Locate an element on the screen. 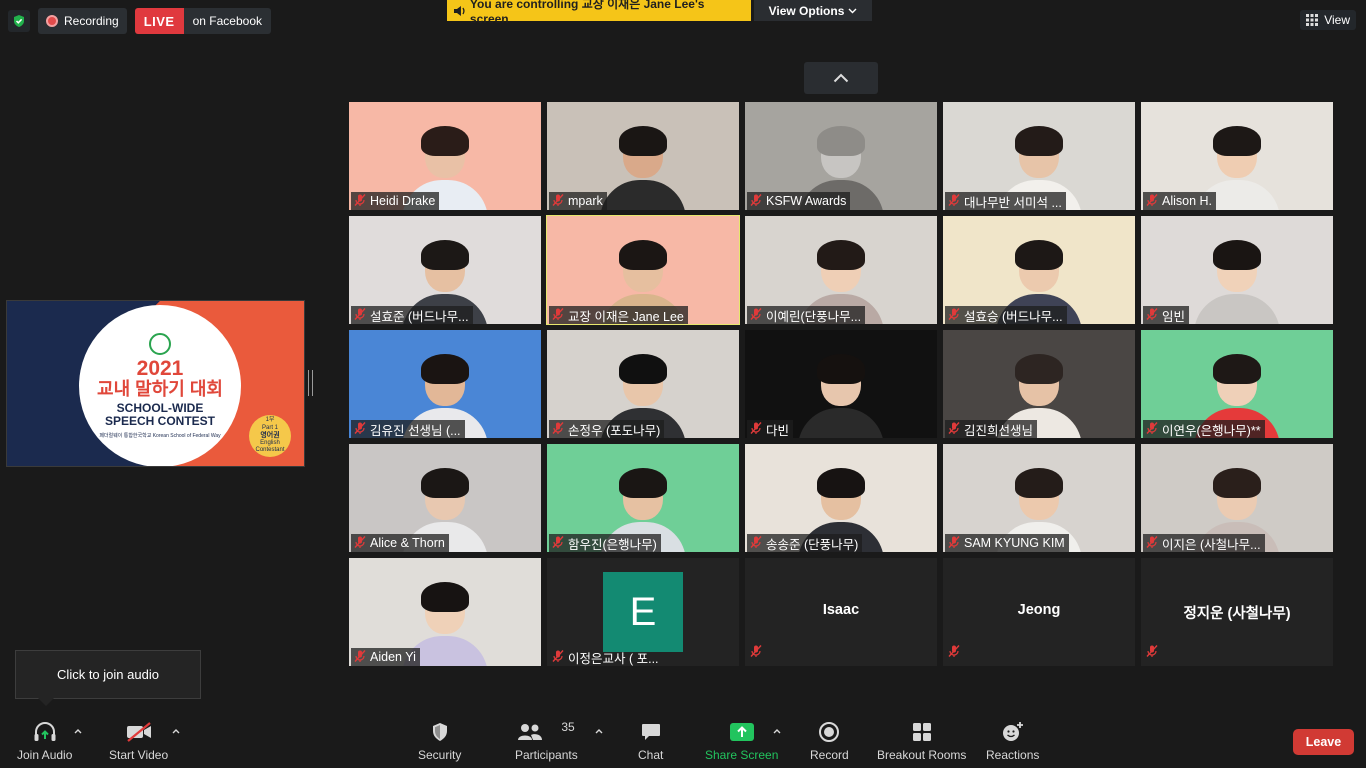  participant-name-tag: Alison H. is located at coordinates (1180, 201).